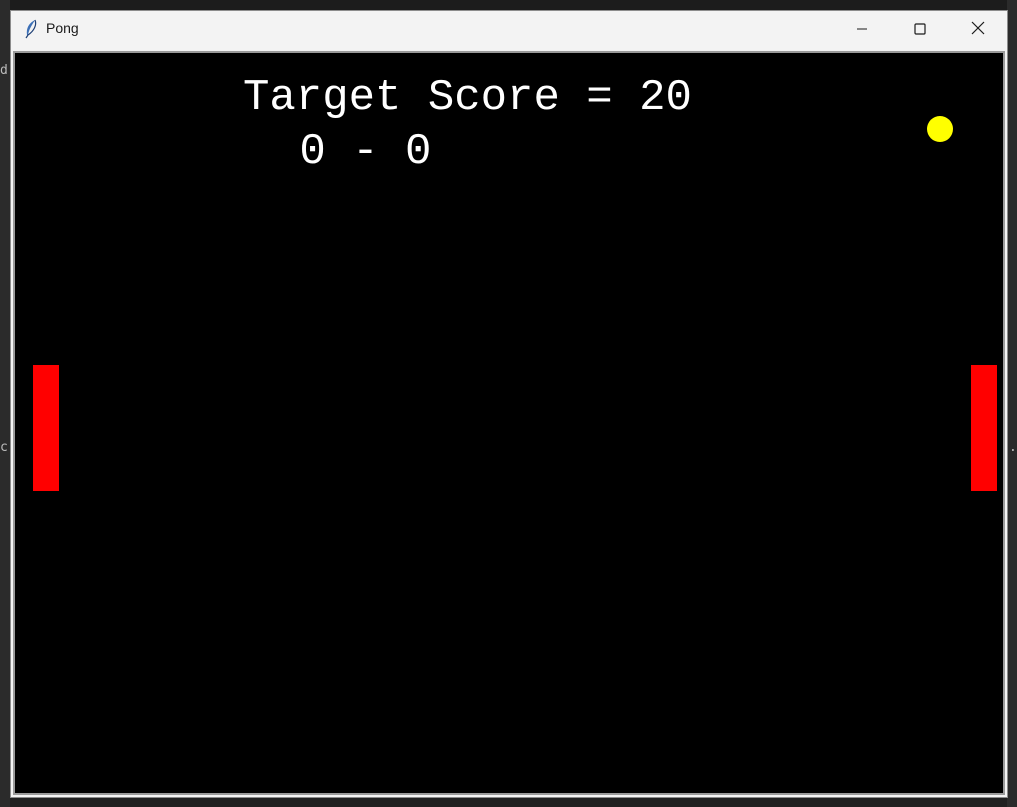  I want to click on score-display: 0 - 0, so click(352, 152).